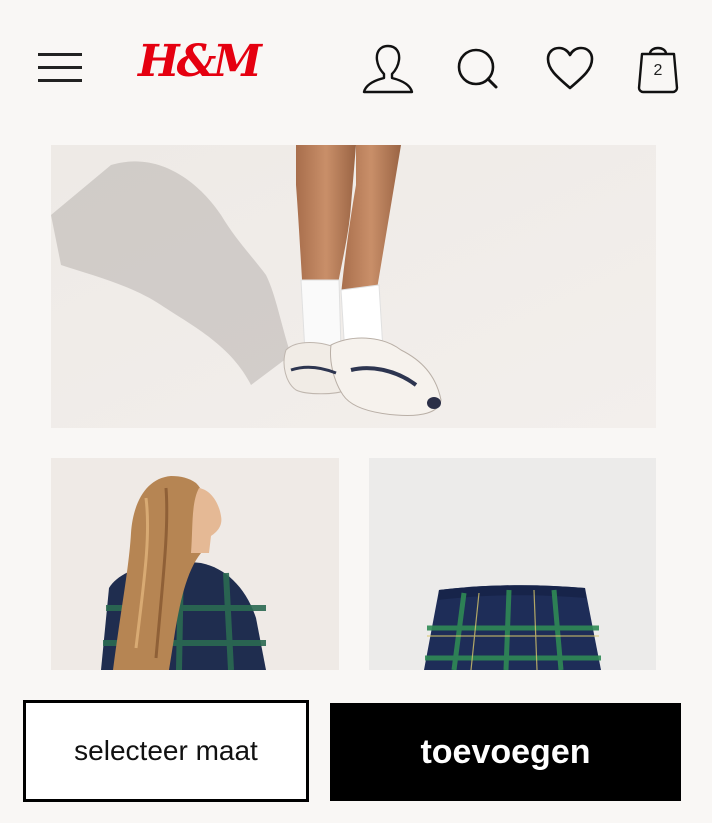 The width and height of the screenshot is (712, 823). I want to click on product-image-skirt, so click(512, 564).